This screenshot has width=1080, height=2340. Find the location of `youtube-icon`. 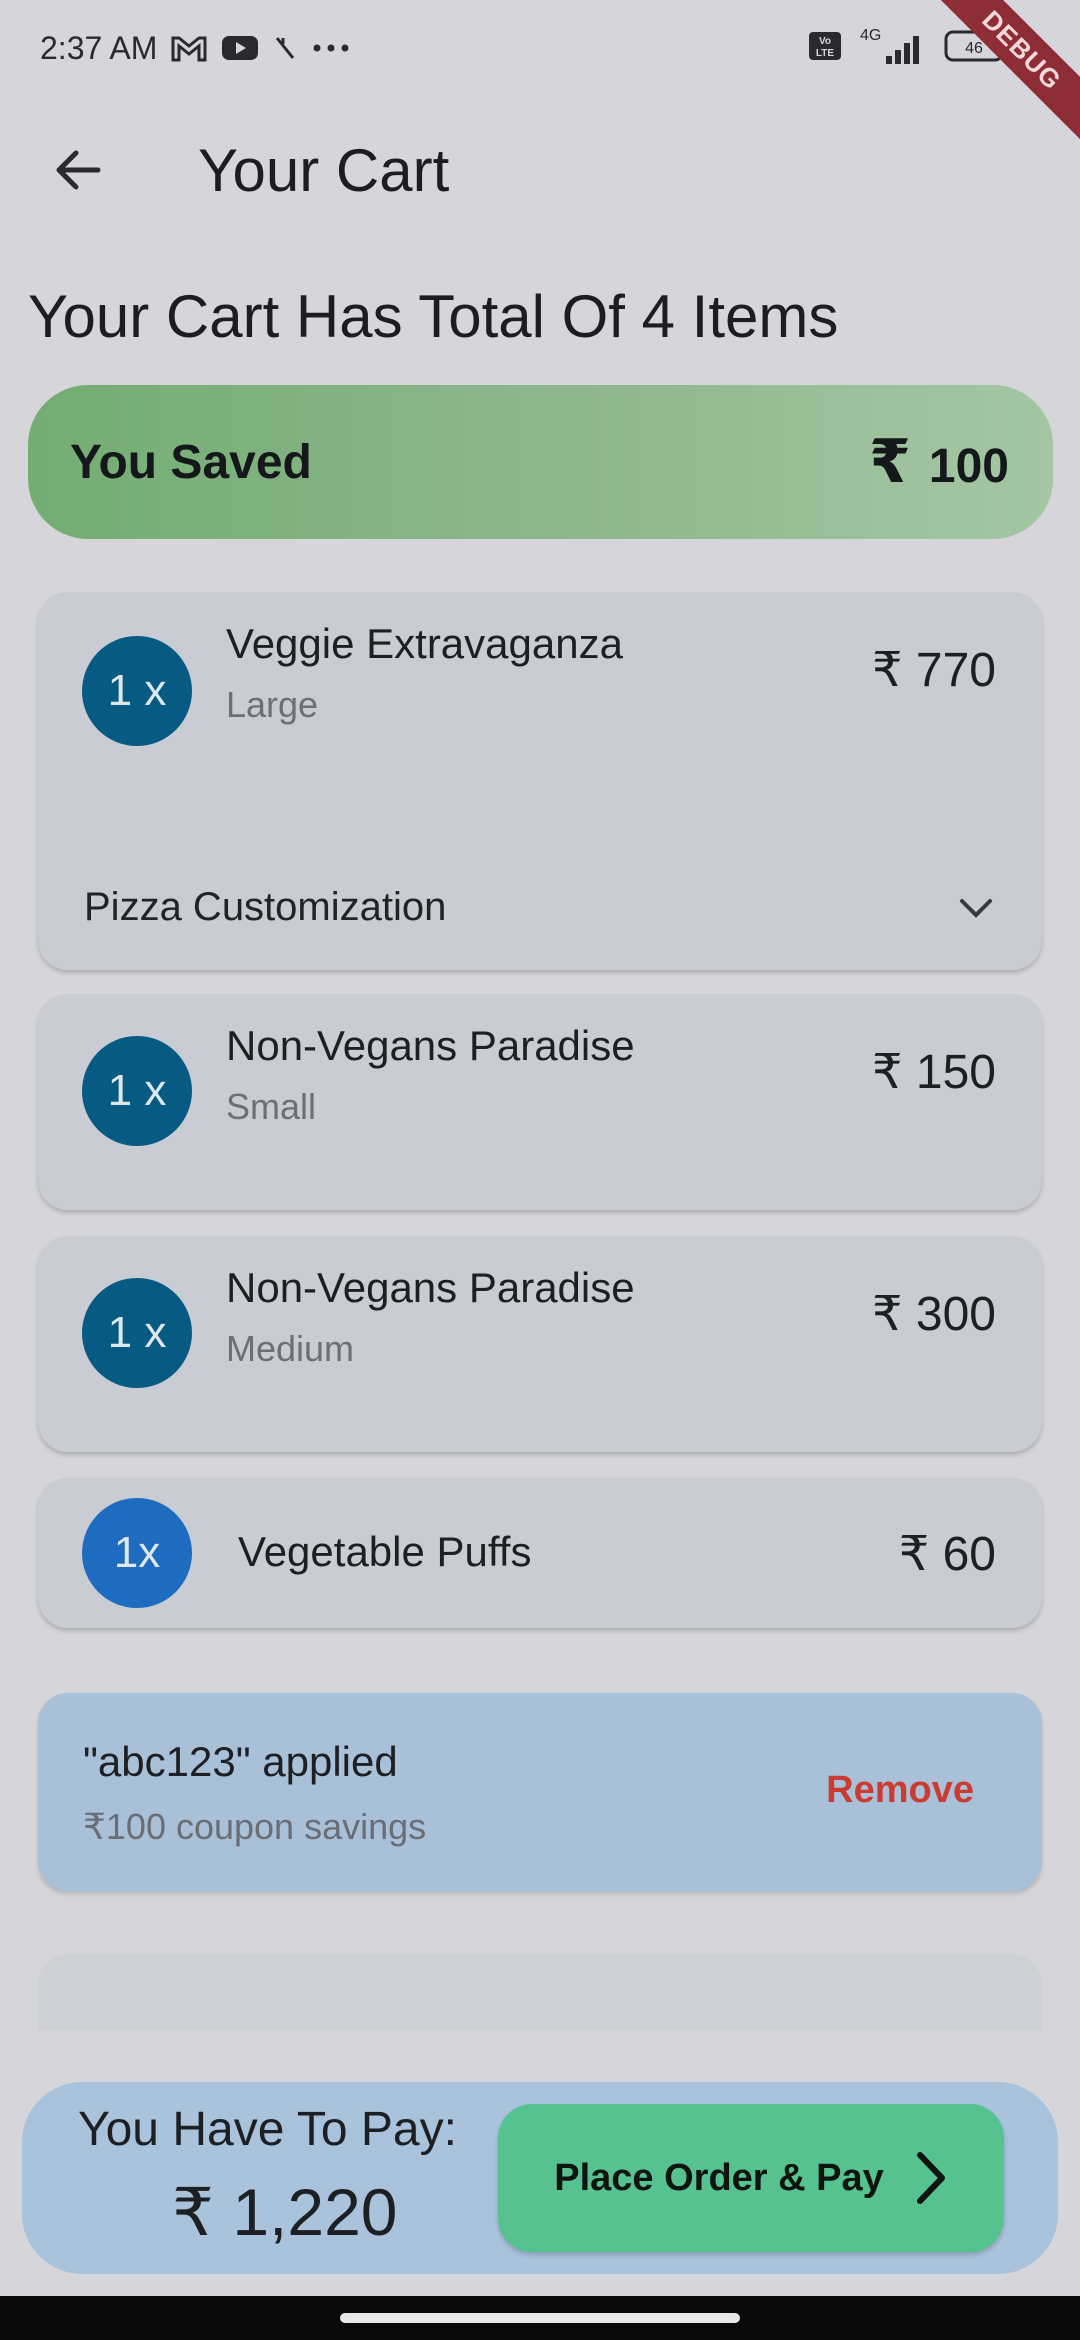

youtube-icon is located at coordinates (240, 48).